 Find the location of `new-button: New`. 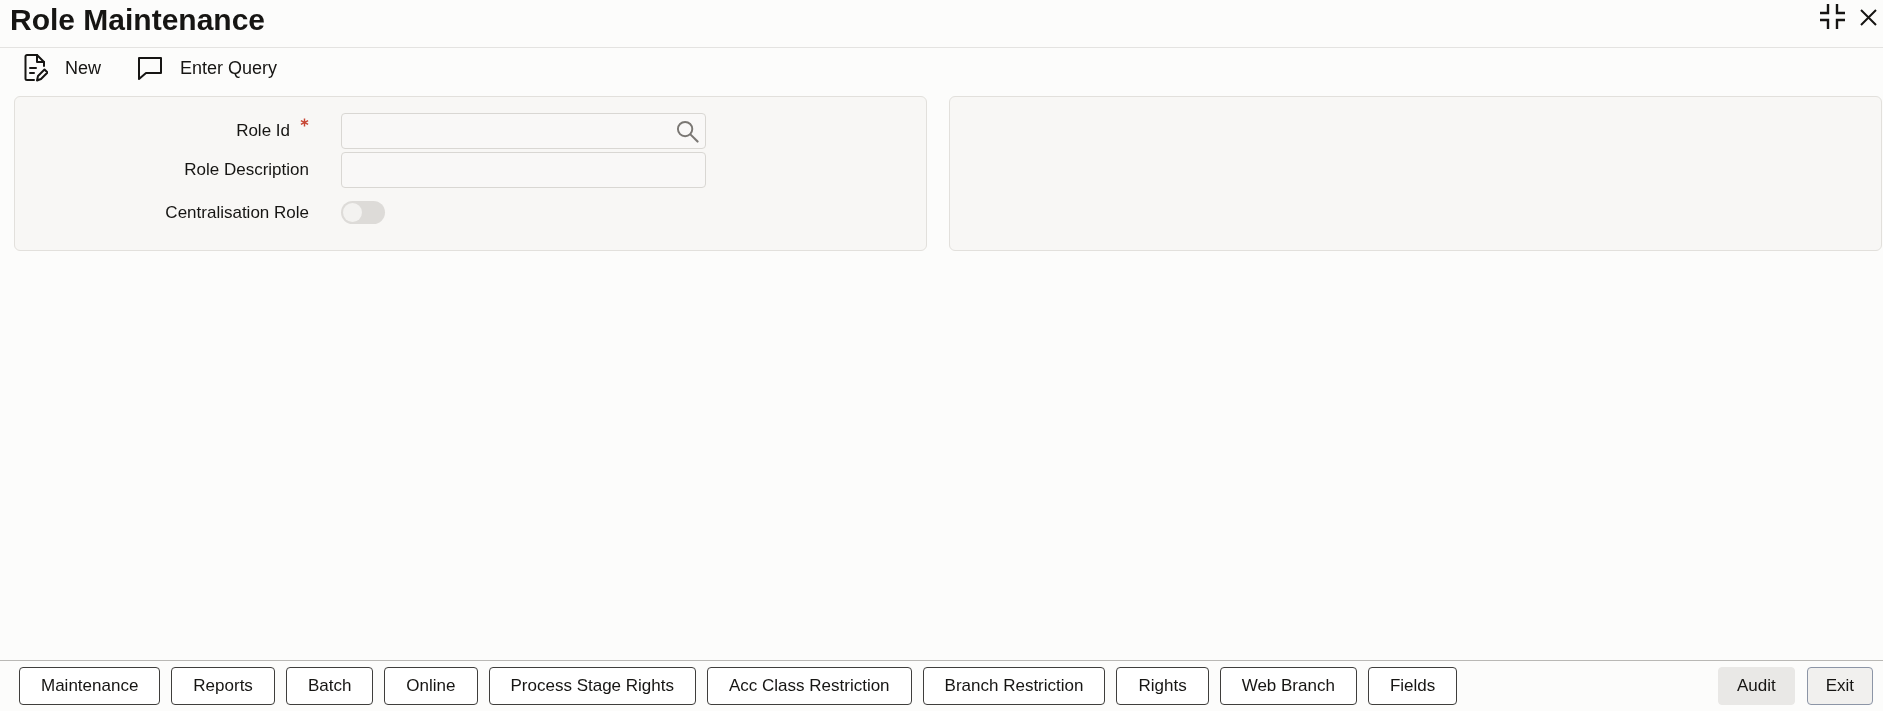

new-button: New is located at coordinates (62, 68).